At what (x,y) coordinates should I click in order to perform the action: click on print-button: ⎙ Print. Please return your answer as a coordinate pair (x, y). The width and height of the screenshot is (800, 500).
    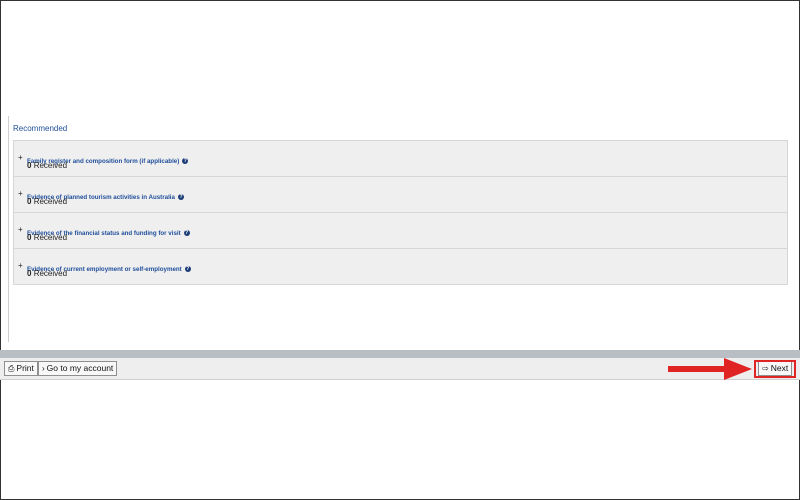
    Looking at the image, I should click on (21, 368).